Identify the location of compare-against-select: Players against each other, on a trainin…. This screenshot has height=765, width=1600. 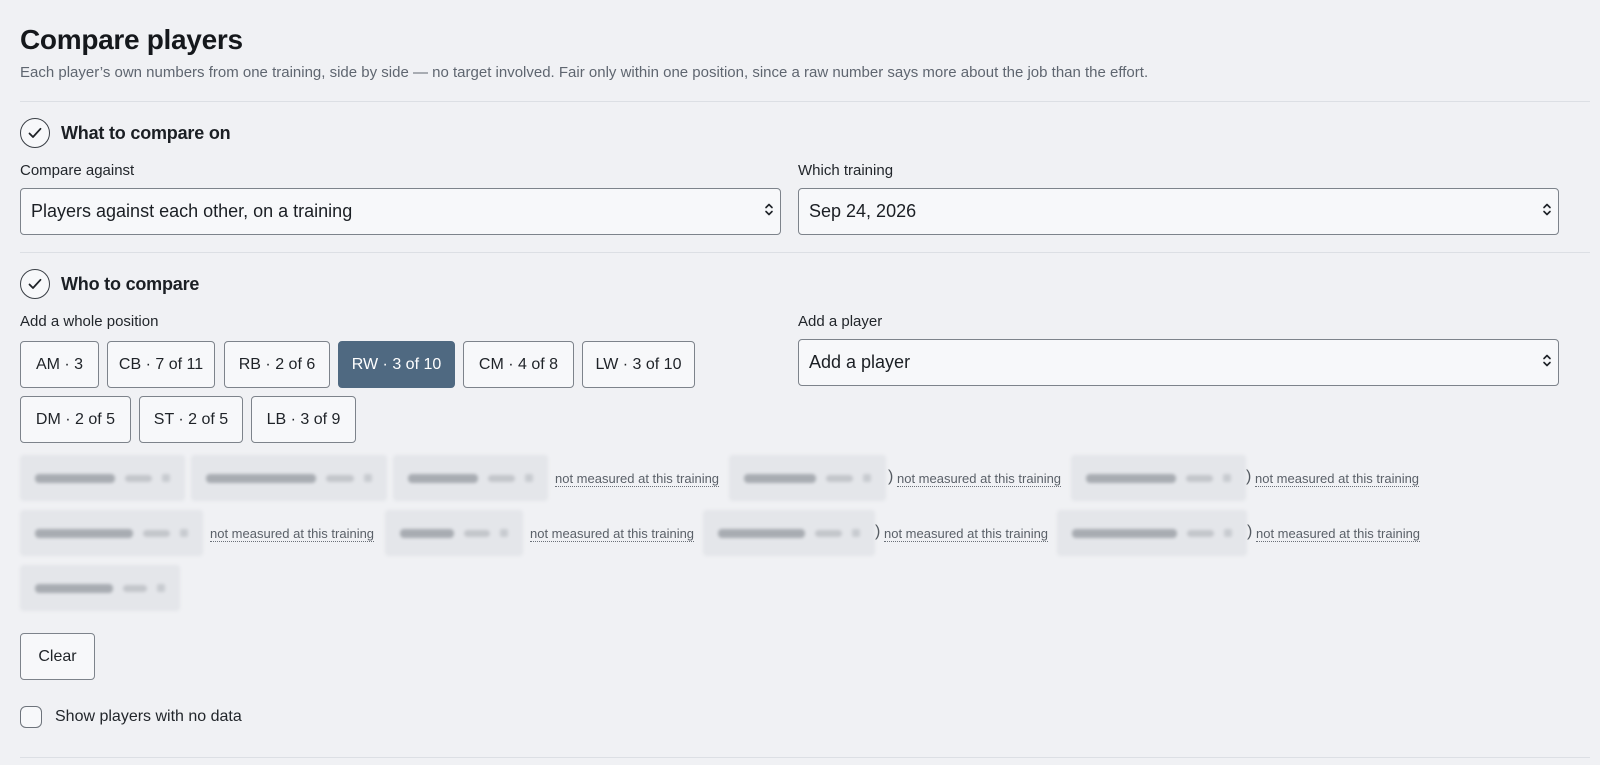
(400, 211).